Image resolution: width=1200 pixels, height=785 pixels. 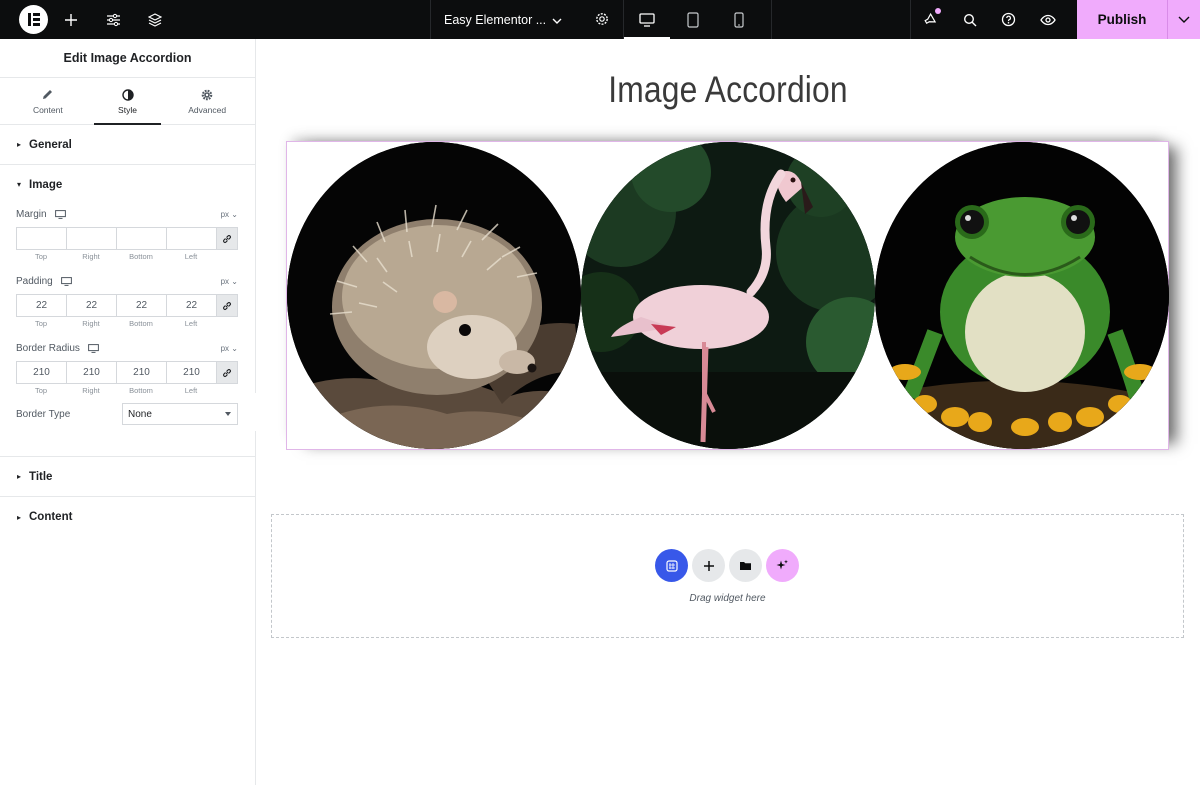 What do you see at coordinates (215, 19) in the screenshot?
I see `top-bar-left` at bounding box center [215, 19].